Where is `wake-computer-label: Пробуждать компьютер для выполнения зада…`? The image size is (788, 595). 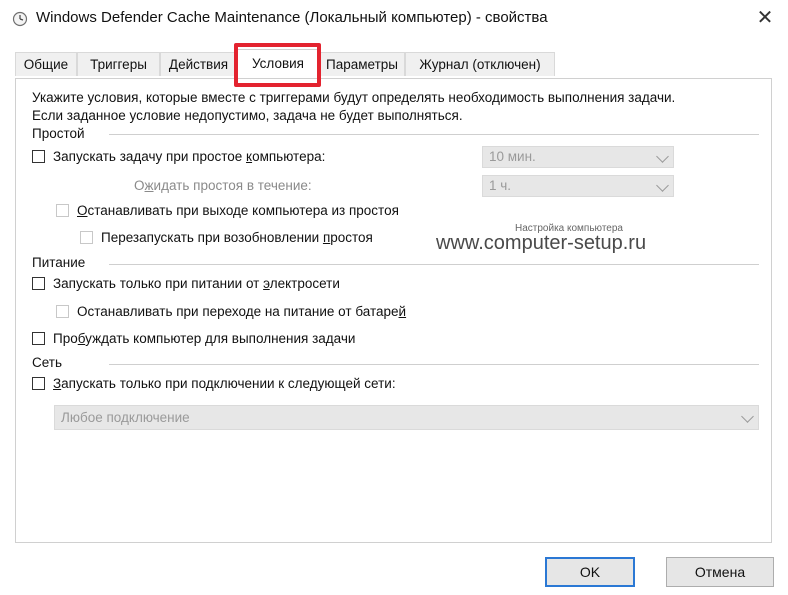
wake-computer-label: Пробуждать компьютер для выполнения зада… is located at coordinates (204, 338).